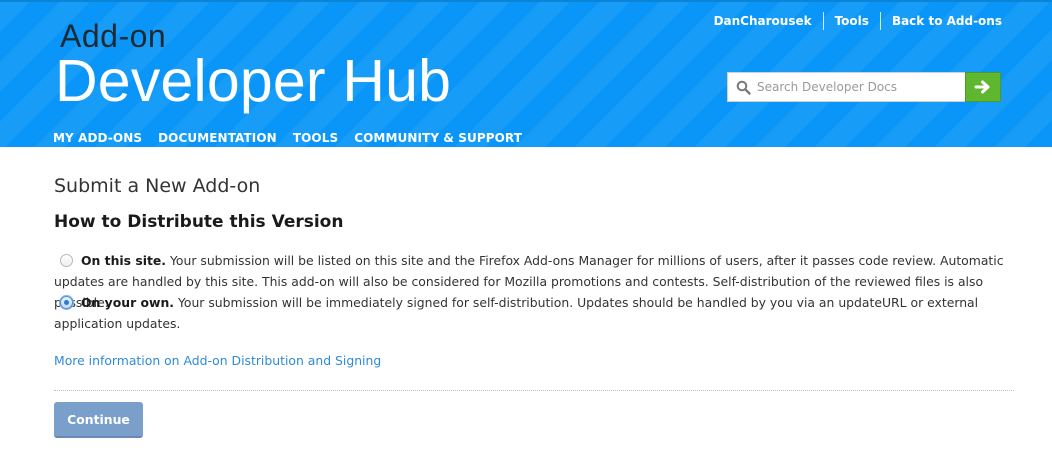  What do you see at coordinates (534, 390) in the screenshot?
I see `divider` at bounding box center [534, 390].